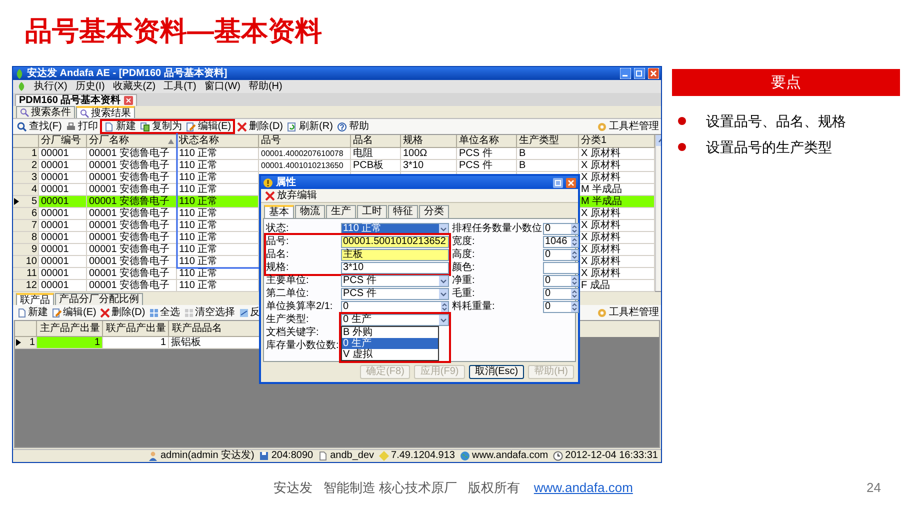  Describe the element at coordinates (474, 306) in the screenshot. I see `field-label: 料耗重量:` at that location.